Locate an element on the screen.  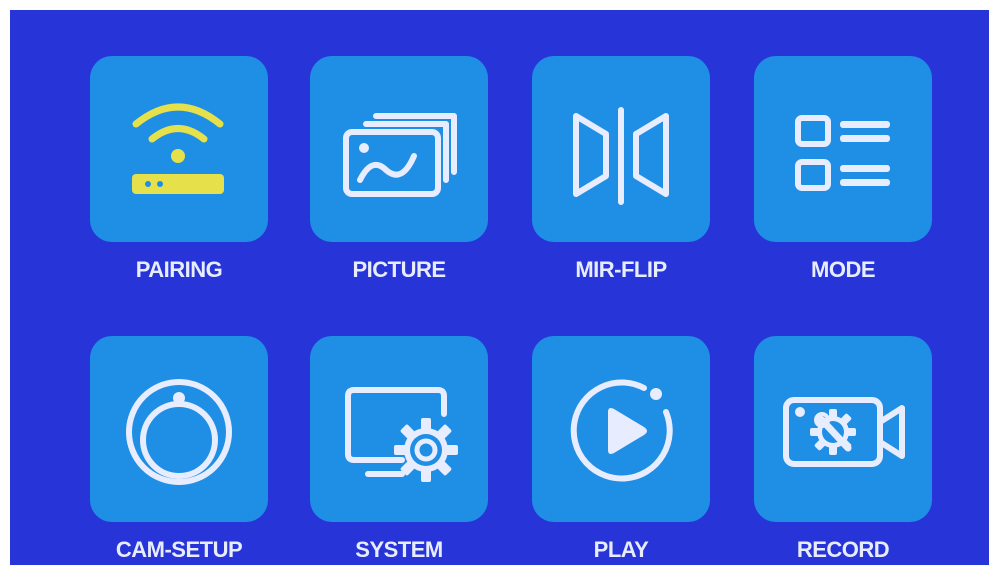
record-button is located at coordinates (843, 429).